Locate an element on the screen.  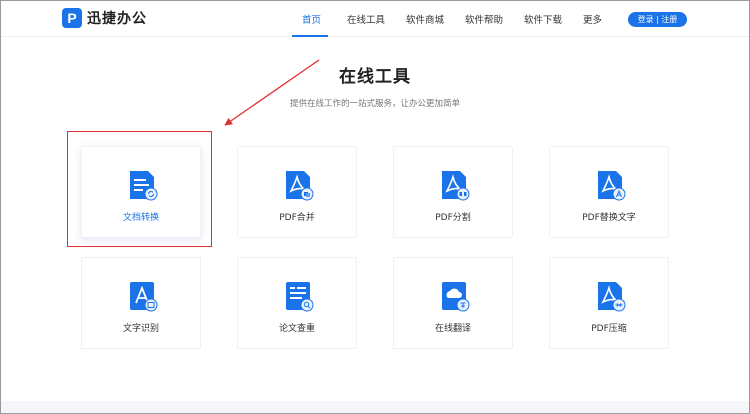
pdf-split-icon is located at coordinates (456, 186).